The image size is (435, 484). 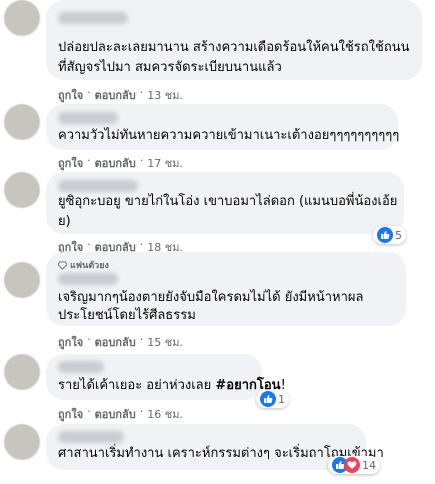 I want to click on comment-actions: ถูกใจ · ตอบกลับ · 17 ชม., so click(x=120, y=163).